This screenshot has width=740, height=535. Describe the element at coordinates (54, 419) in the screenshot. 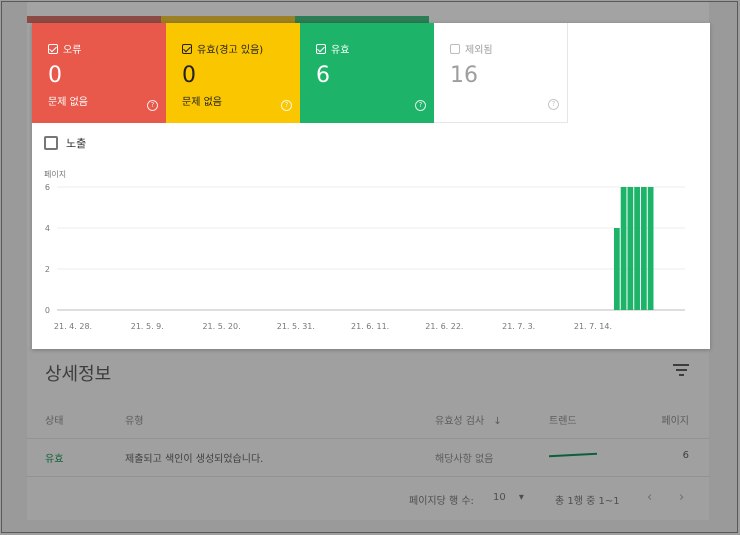

I see `column-status: 상태` at that location.